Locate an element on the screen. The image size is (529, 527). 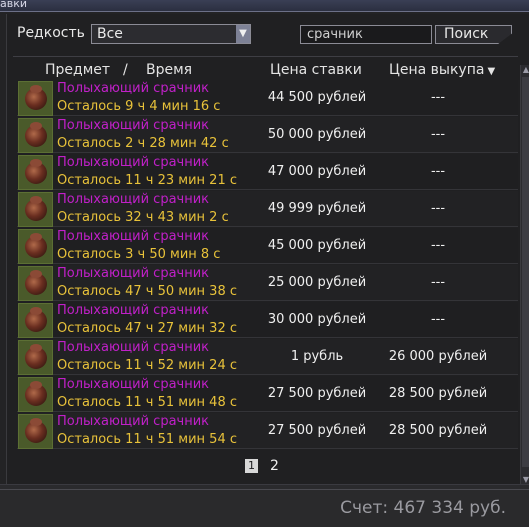
lot-time-left: Осталось 47 ч 27 мин 32 с is located at coordinates (147, 328).